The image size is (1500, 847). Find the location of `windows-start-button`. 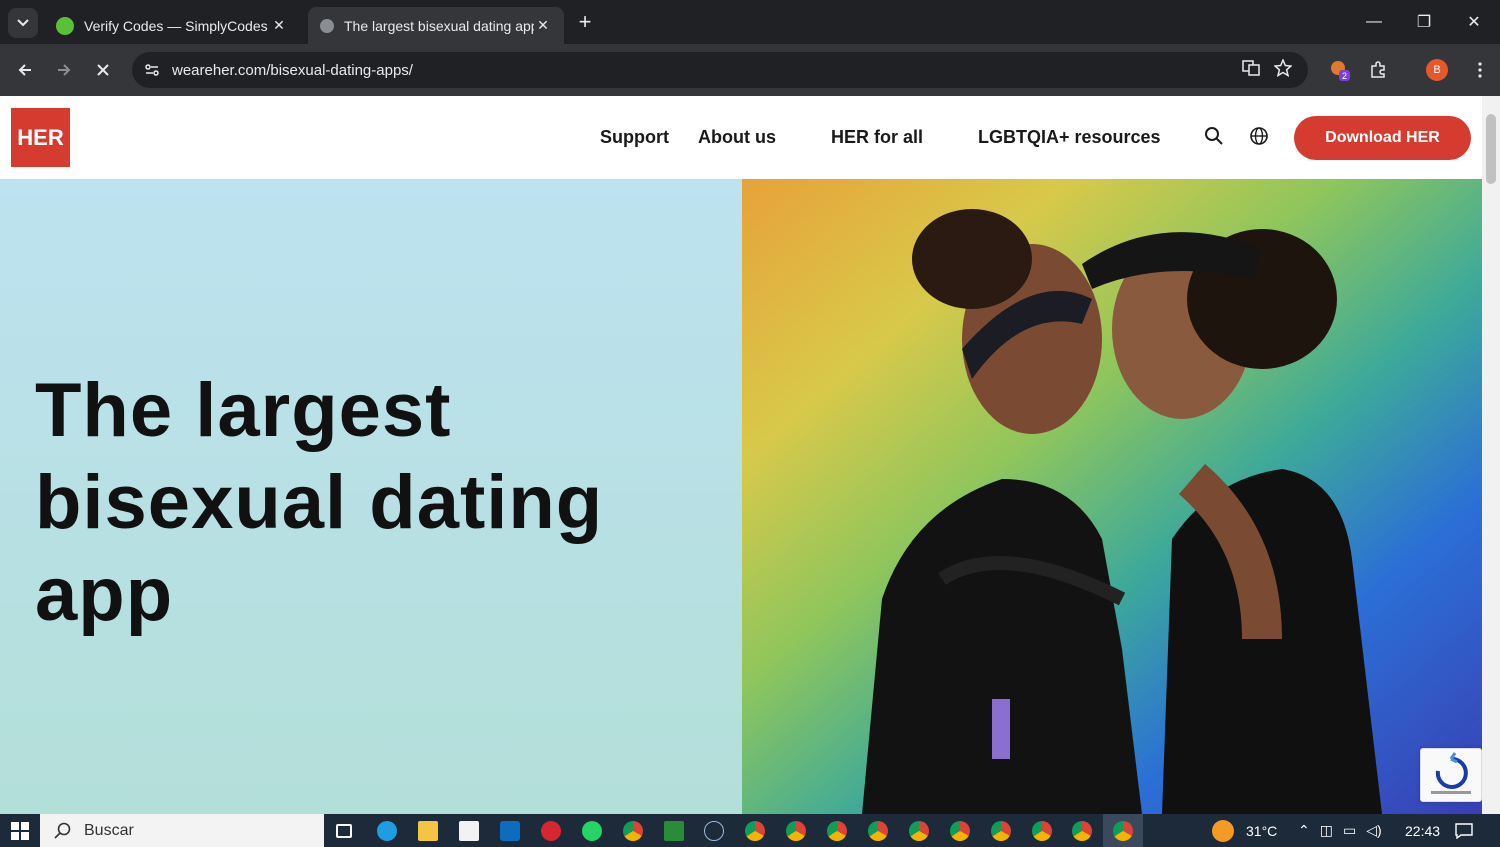

windows-start-button is located at coordinates (20, 830).